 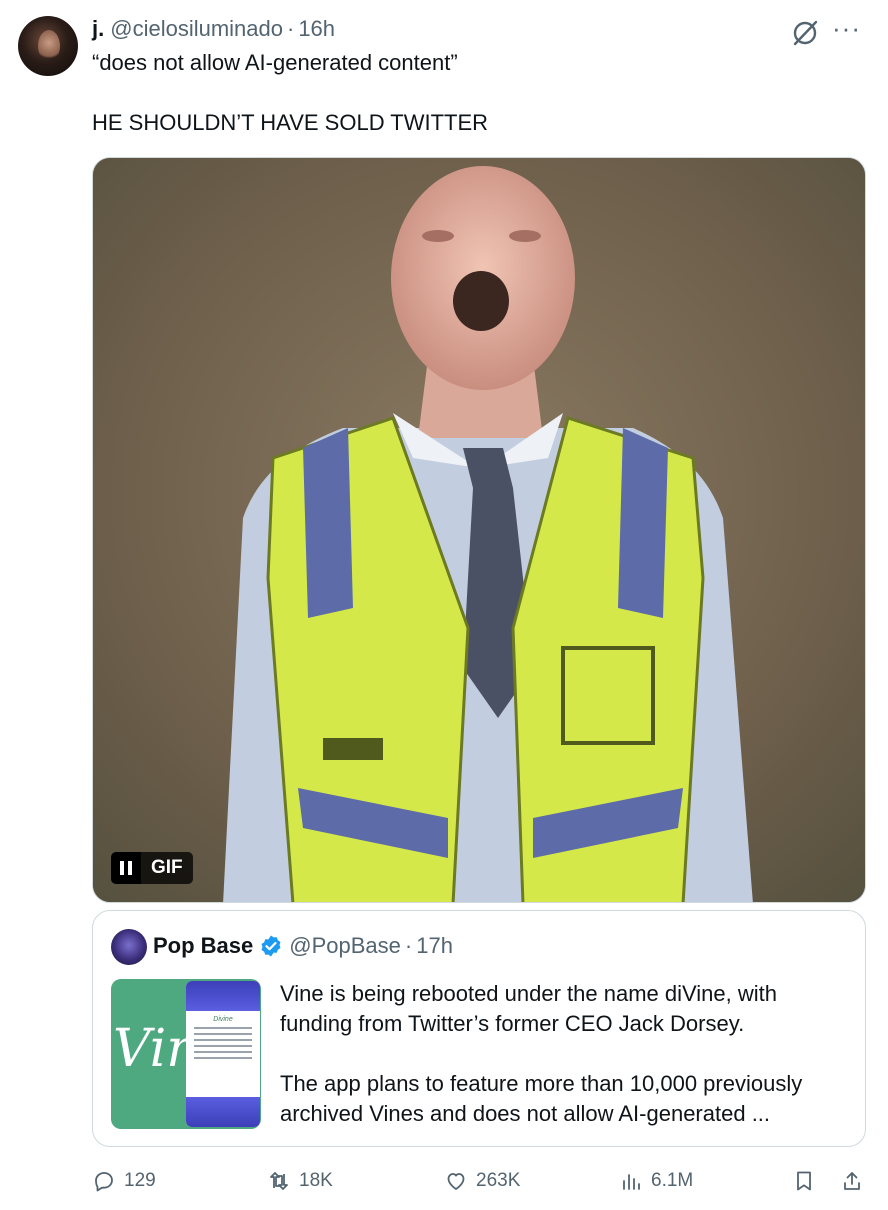 I want to click on bookmark-button, so click(x=804, y=1181).